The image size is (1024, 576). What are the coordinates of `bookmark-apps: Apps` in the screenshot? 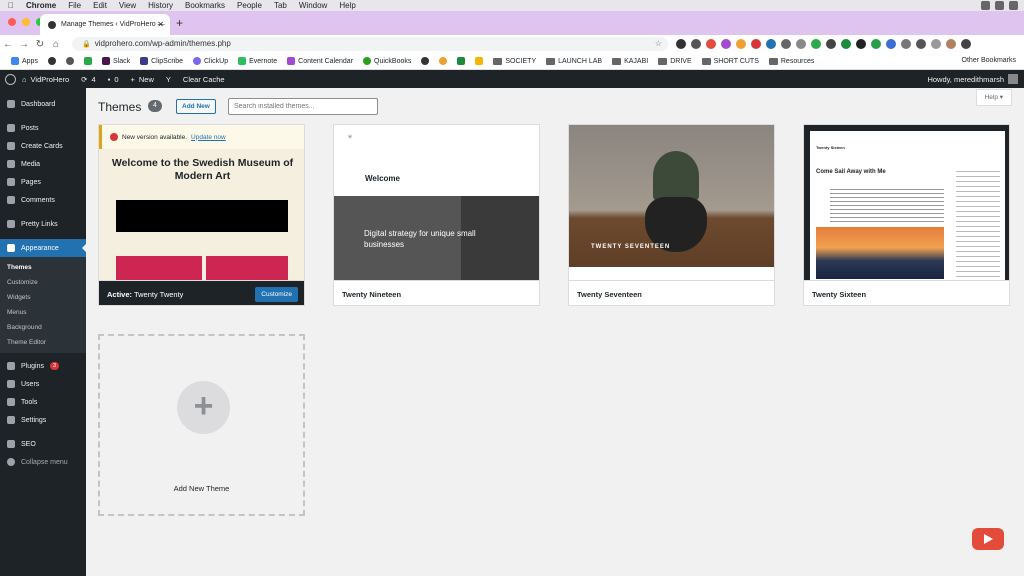 It's located at (24, 61).